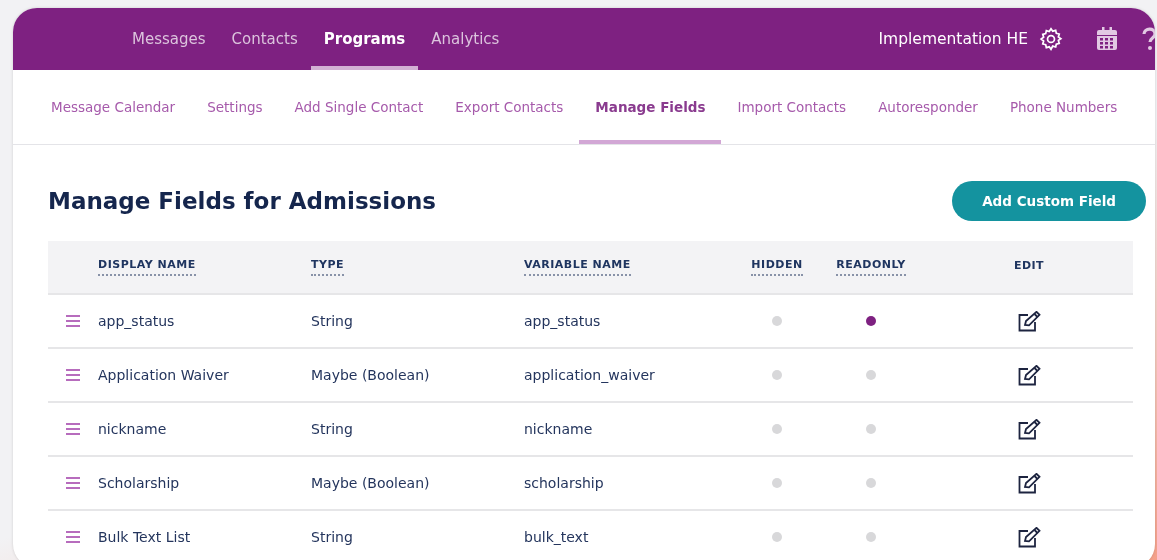  Describe the element at coordinates (147, 267) in the screenshot. I see `column-header: DISPLAY NAME` at that location.